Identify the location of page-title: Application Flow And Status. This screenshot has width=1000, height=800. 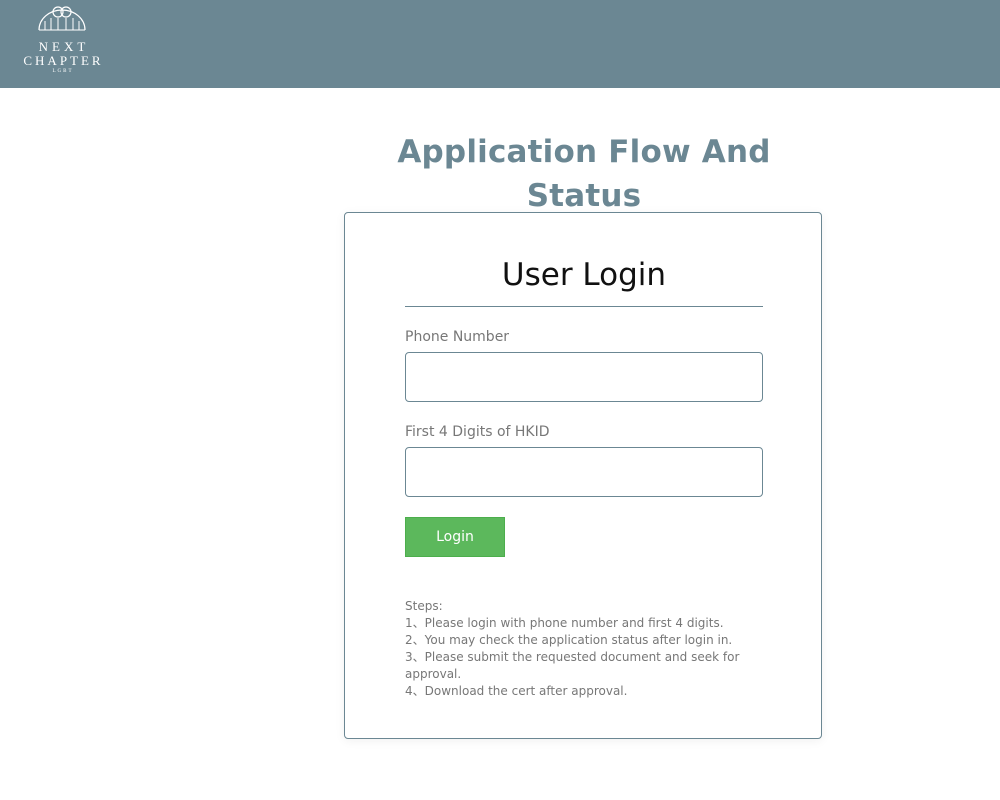
(584, 174).